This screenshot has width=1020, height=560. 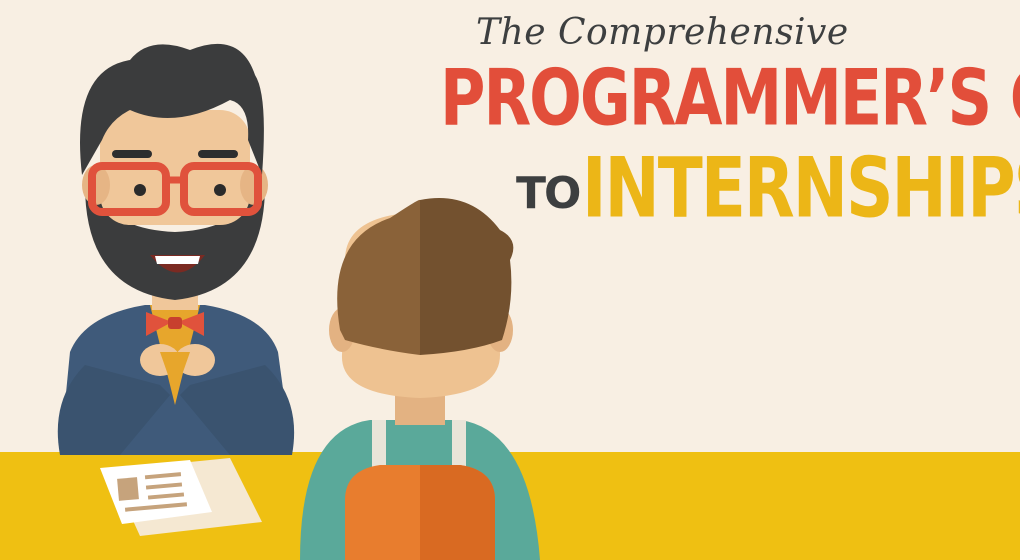 What do you see at coordinates (730, 98) in the screenshot?
I see `title-main: PROGRAMMER’S GUIDE` at bounding box center [730, 98].